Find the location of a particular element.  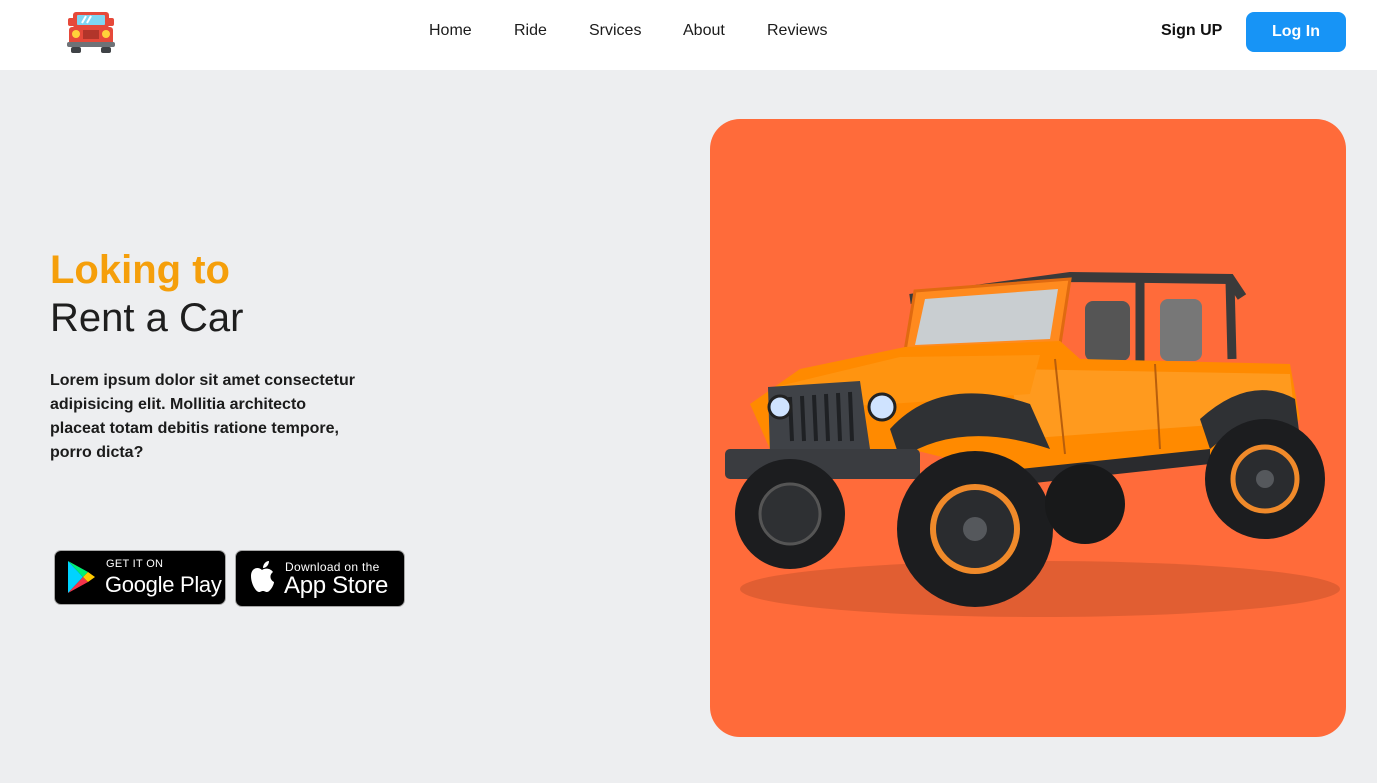

nav-link-ride: Ride is located at coordinates (530, 31).